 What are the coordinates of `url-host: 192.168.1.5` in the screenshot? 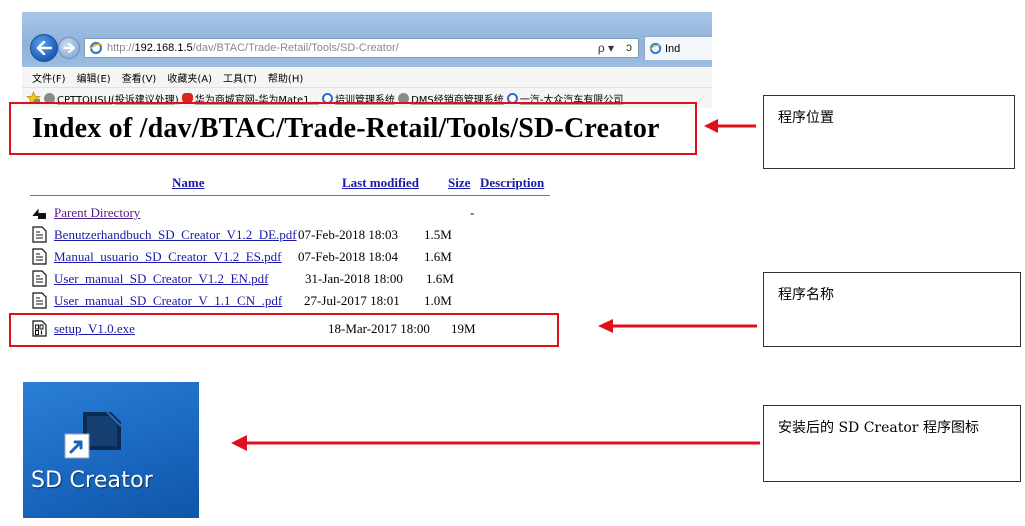 It's located at (163, 48).